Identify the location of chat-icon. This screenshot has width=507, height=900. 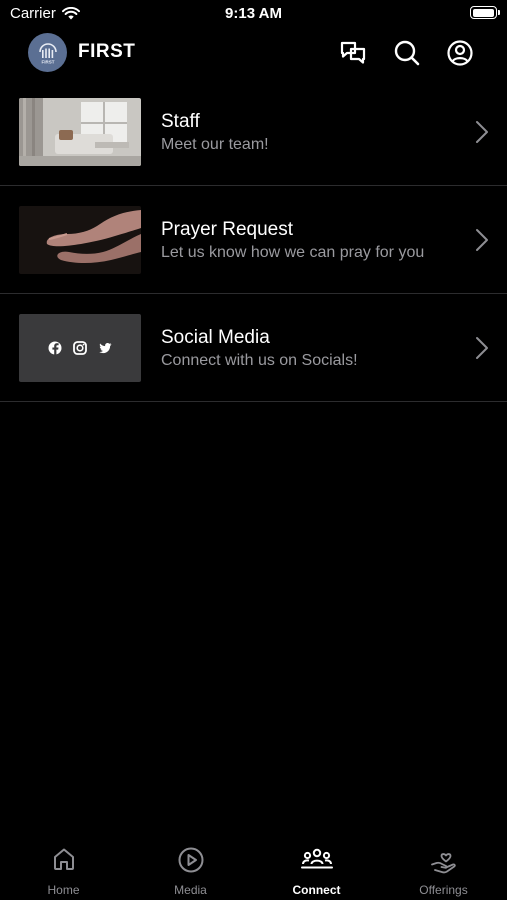
(353, 52).